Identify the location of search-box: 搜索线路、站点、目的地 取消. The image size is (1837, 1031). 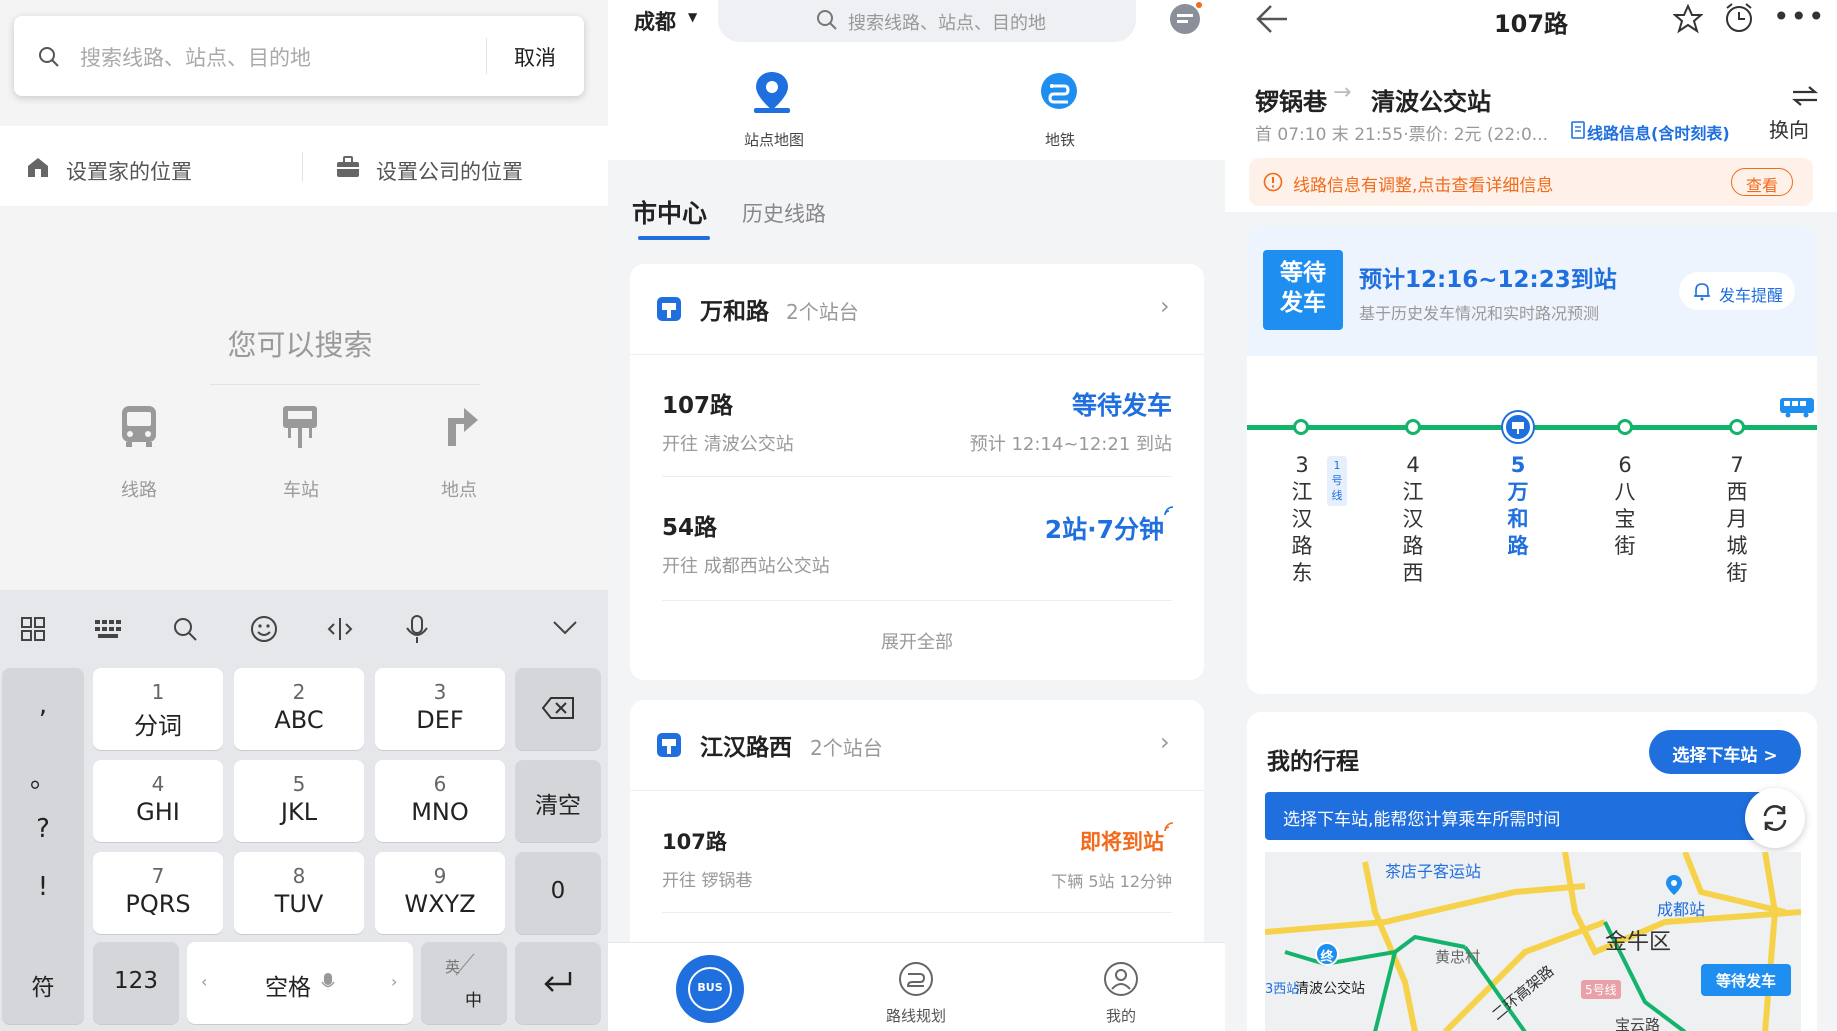
(299, 56).